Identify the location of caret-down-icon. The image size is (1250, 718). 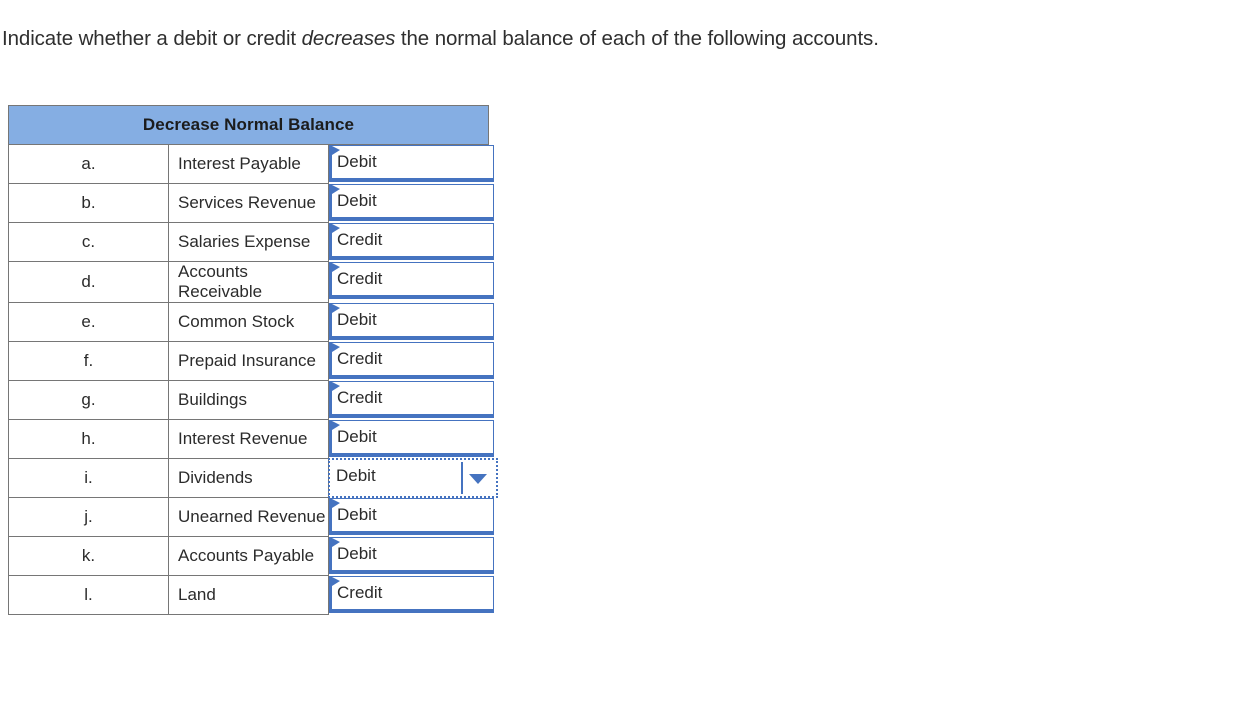
(478, 478).